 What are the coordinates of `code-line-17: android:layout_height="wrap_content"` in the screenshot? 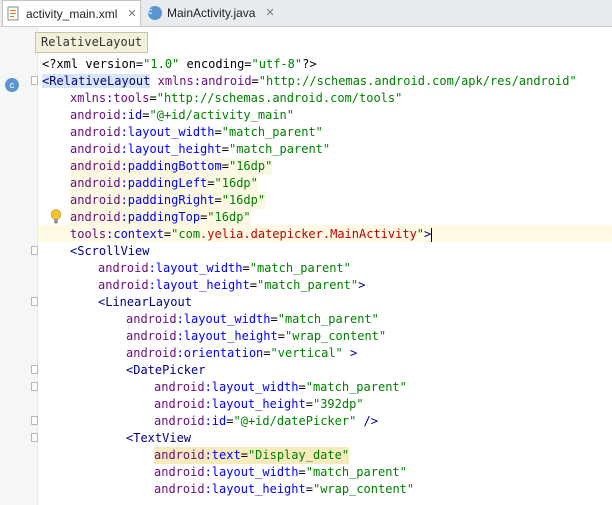 It's located at (256, 336).